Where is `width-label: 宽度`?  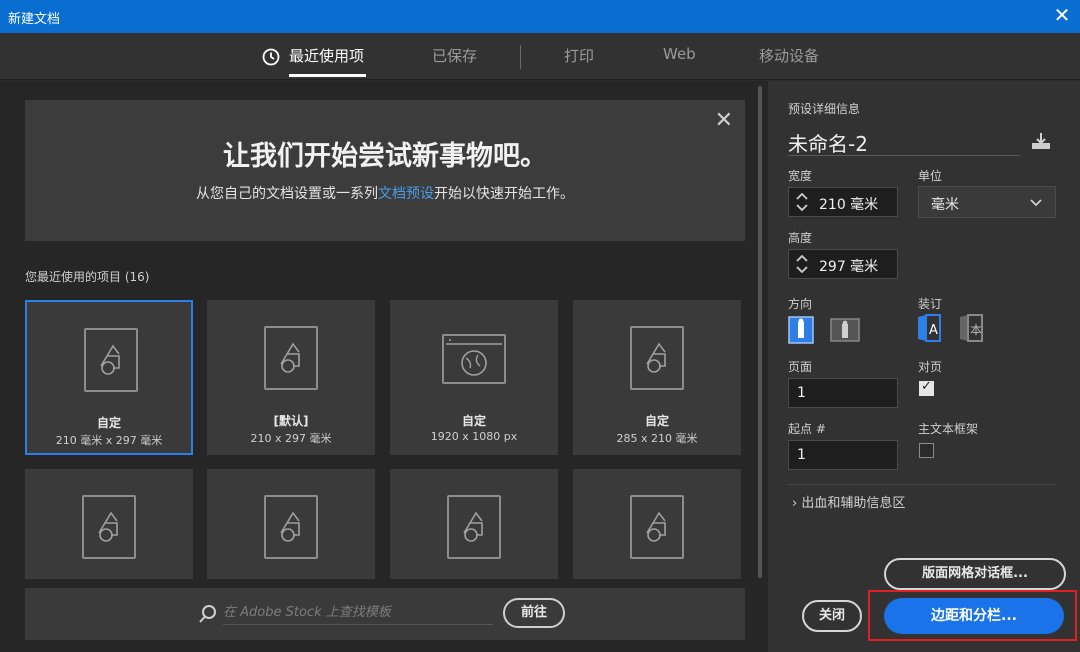 width-label: 宽度 is located at coordinates (800, 176).